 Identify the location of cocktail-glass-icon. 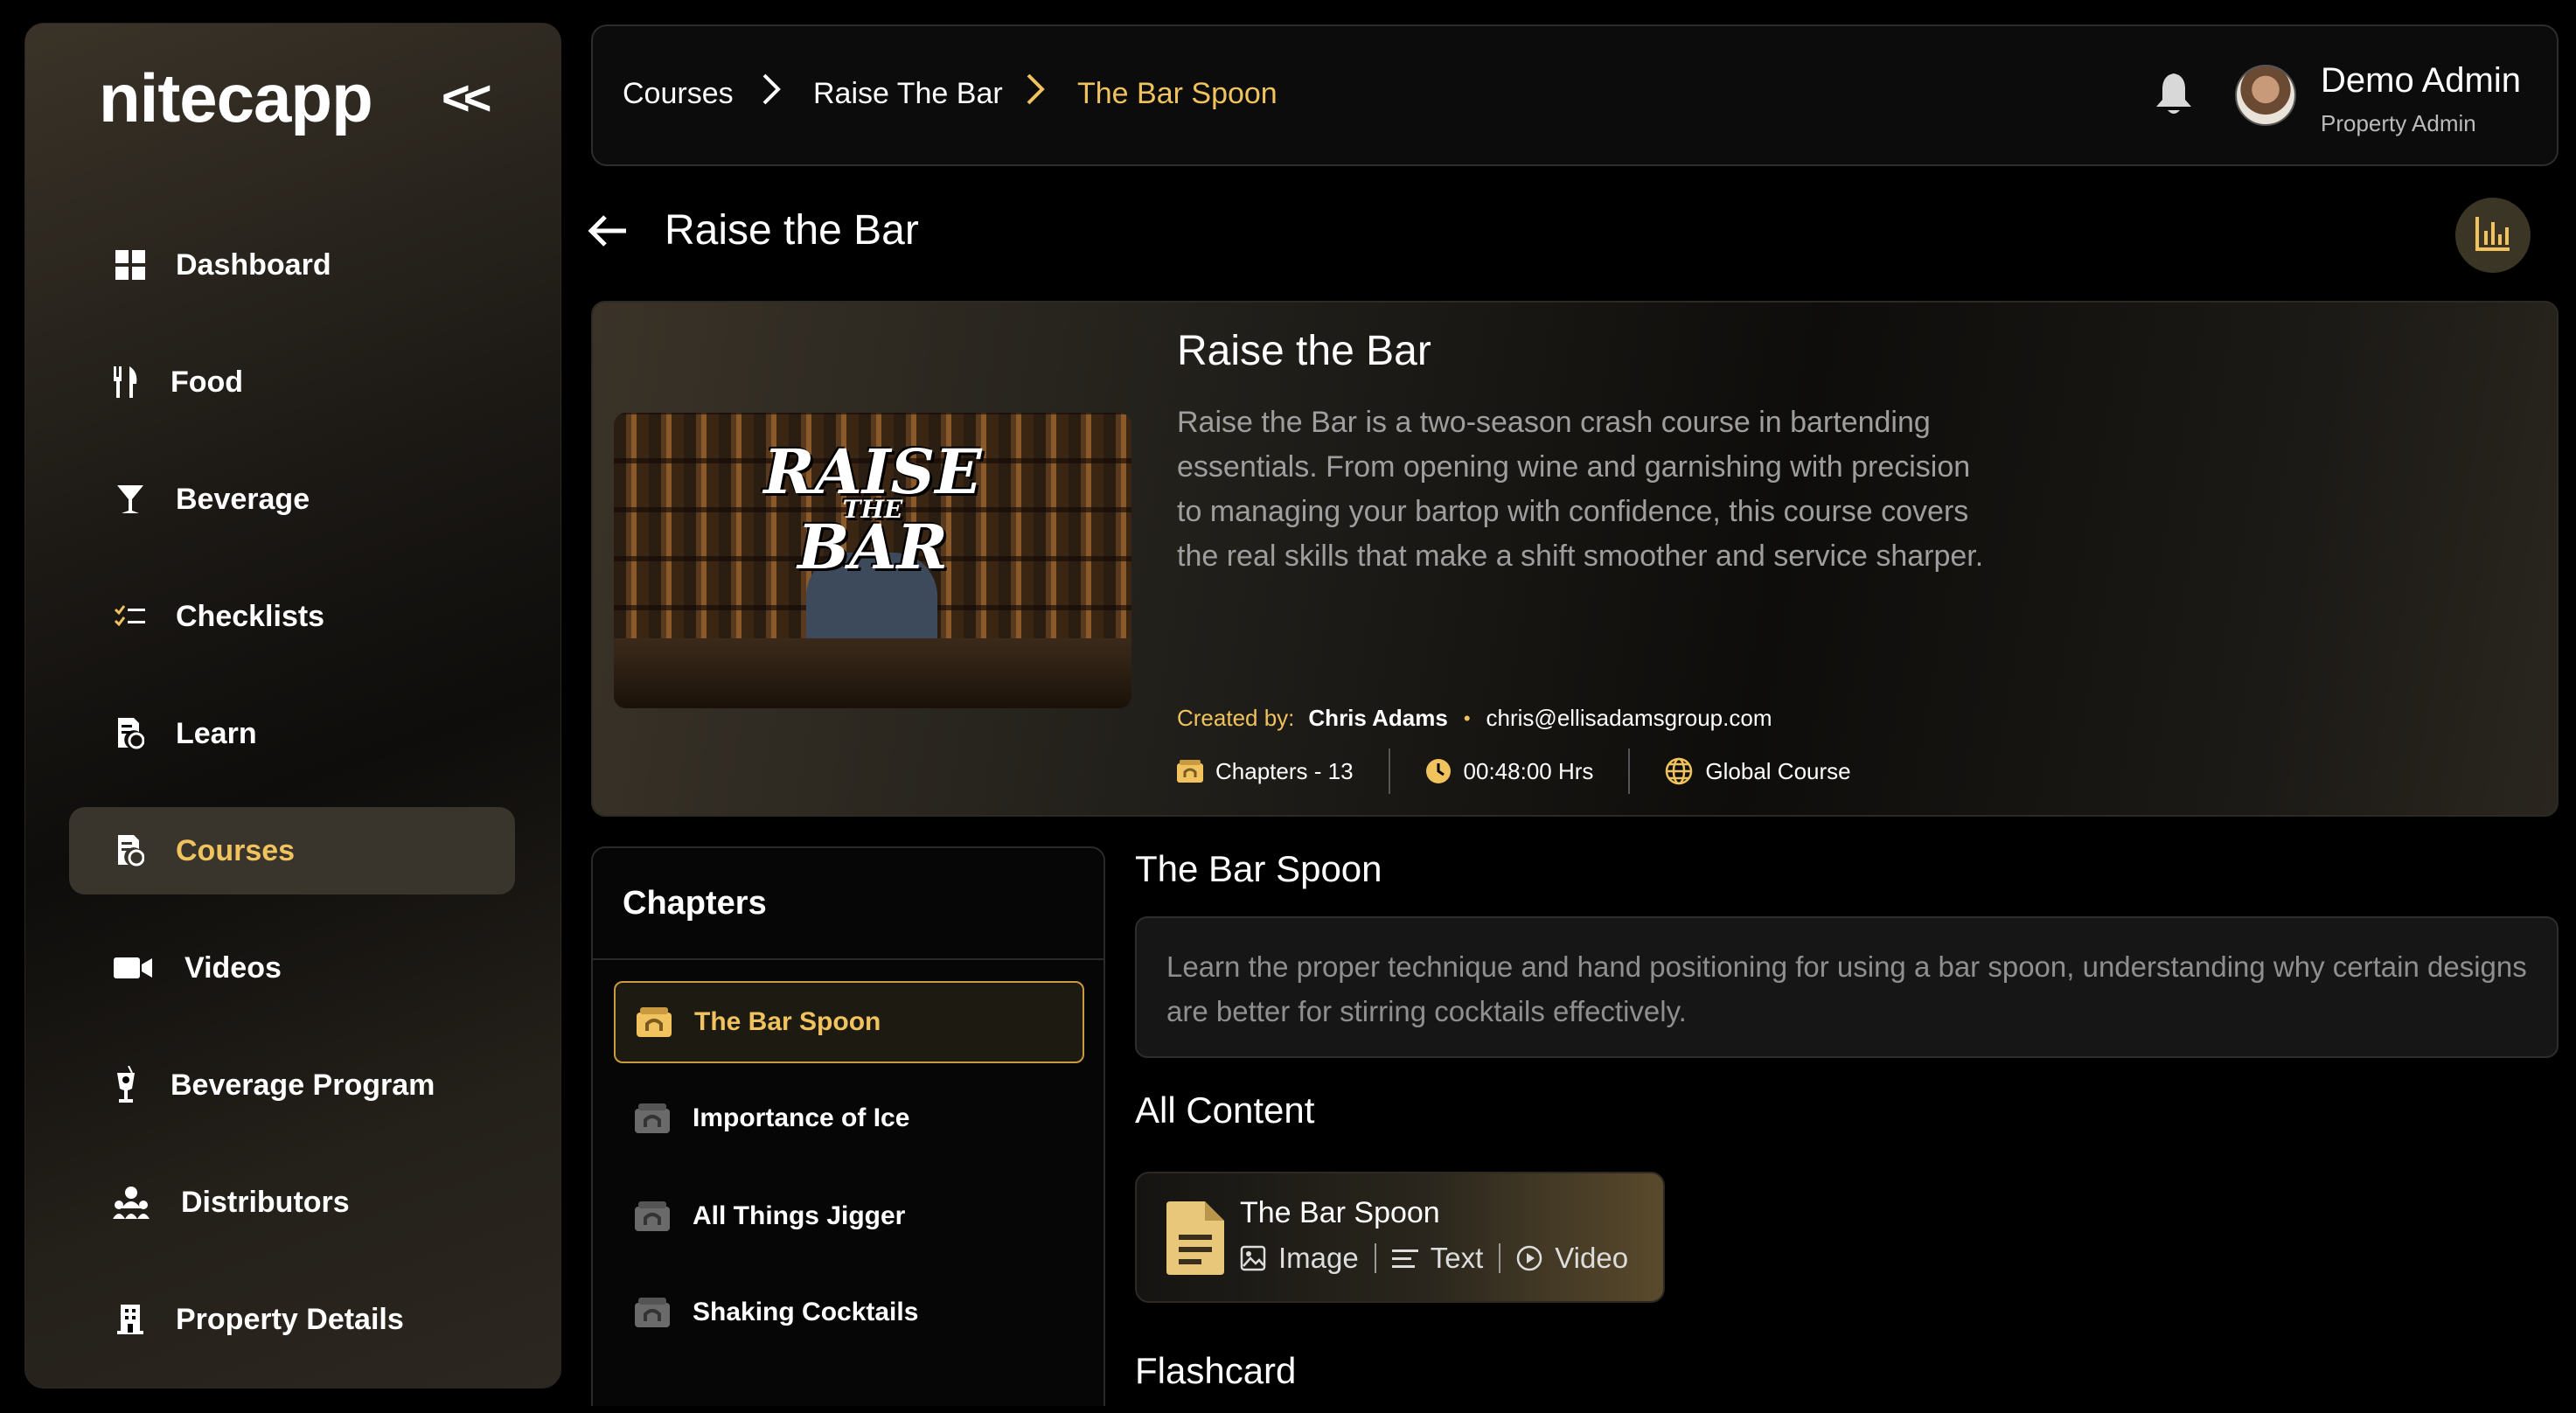
(130, 500).